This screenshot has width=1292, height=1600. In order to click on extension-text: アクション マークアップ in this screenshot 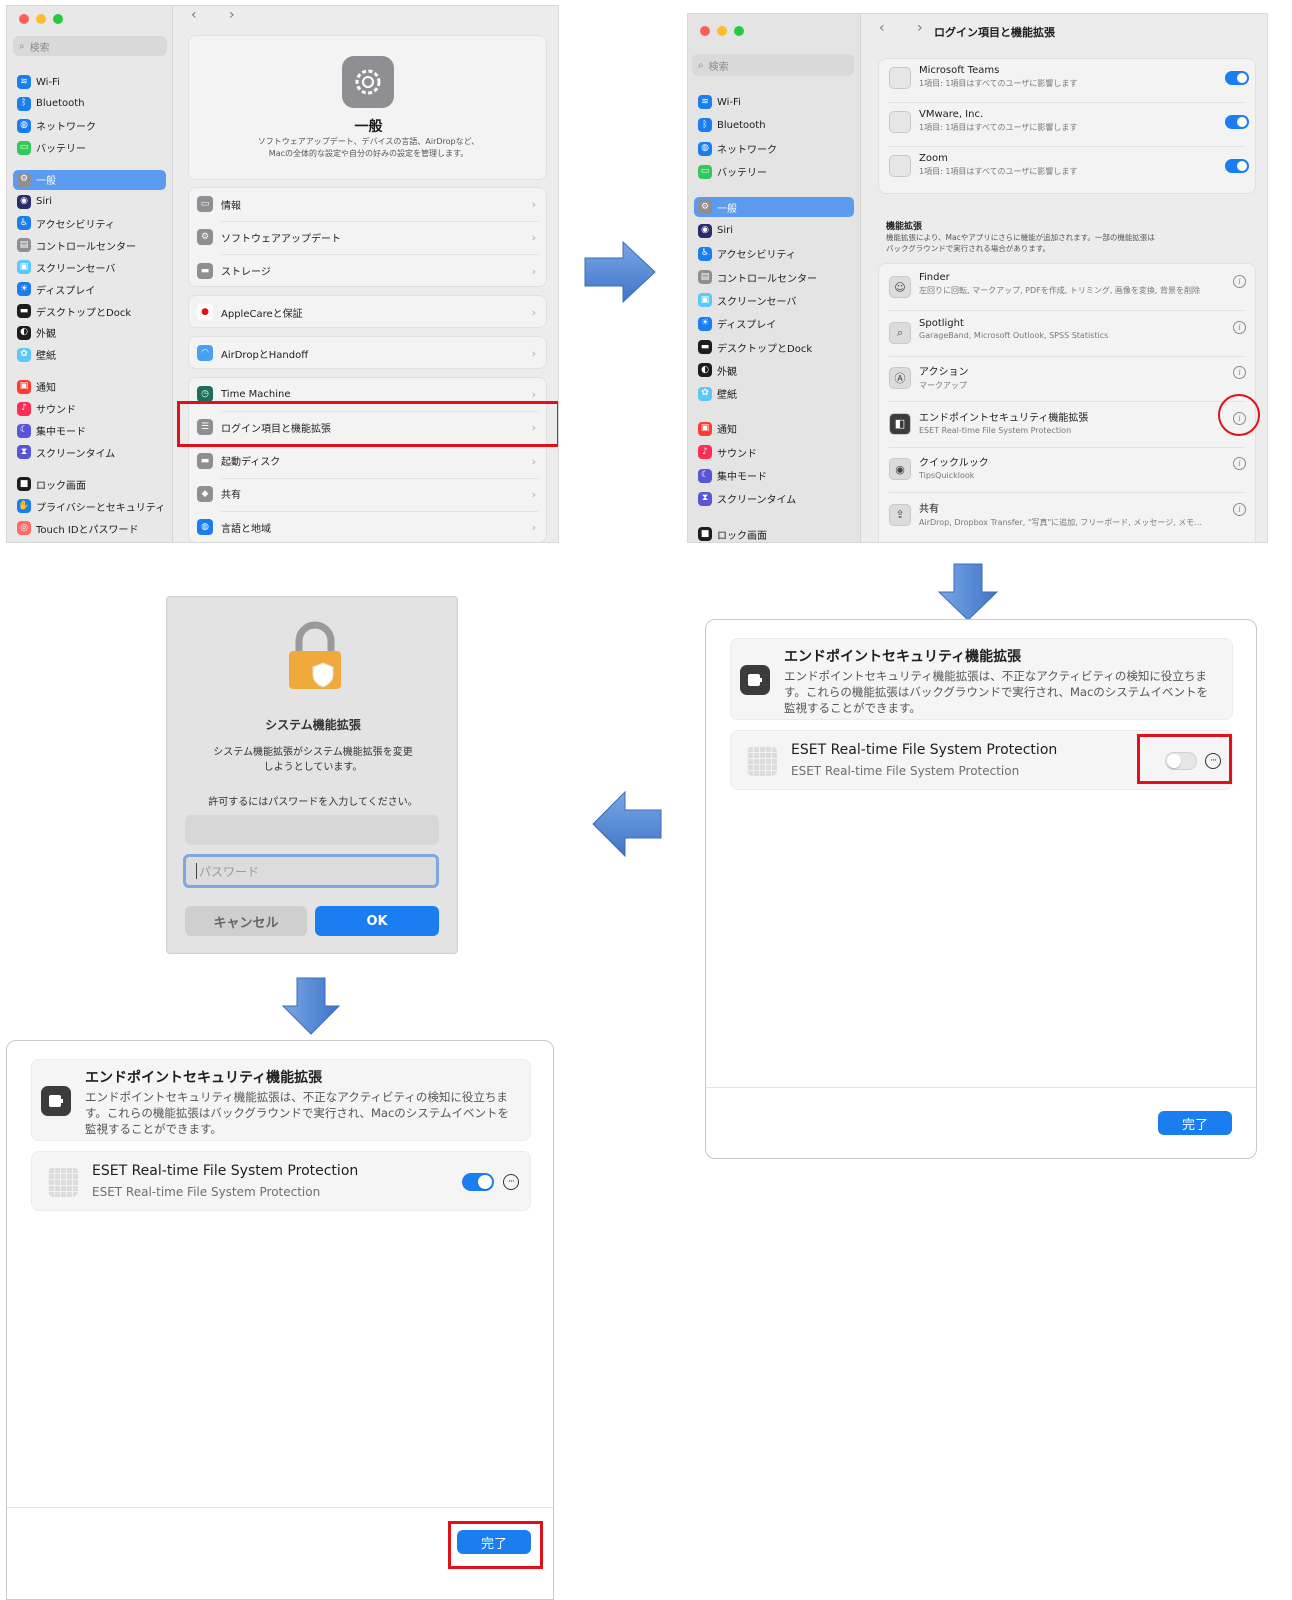, I will do `click(944, 377)`.